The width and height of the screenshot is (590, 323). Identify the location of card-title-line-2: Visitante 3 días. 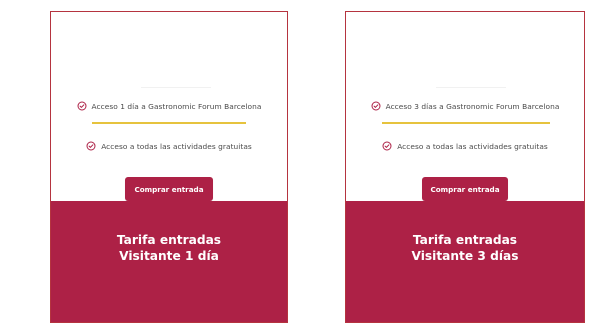
(465, 256).